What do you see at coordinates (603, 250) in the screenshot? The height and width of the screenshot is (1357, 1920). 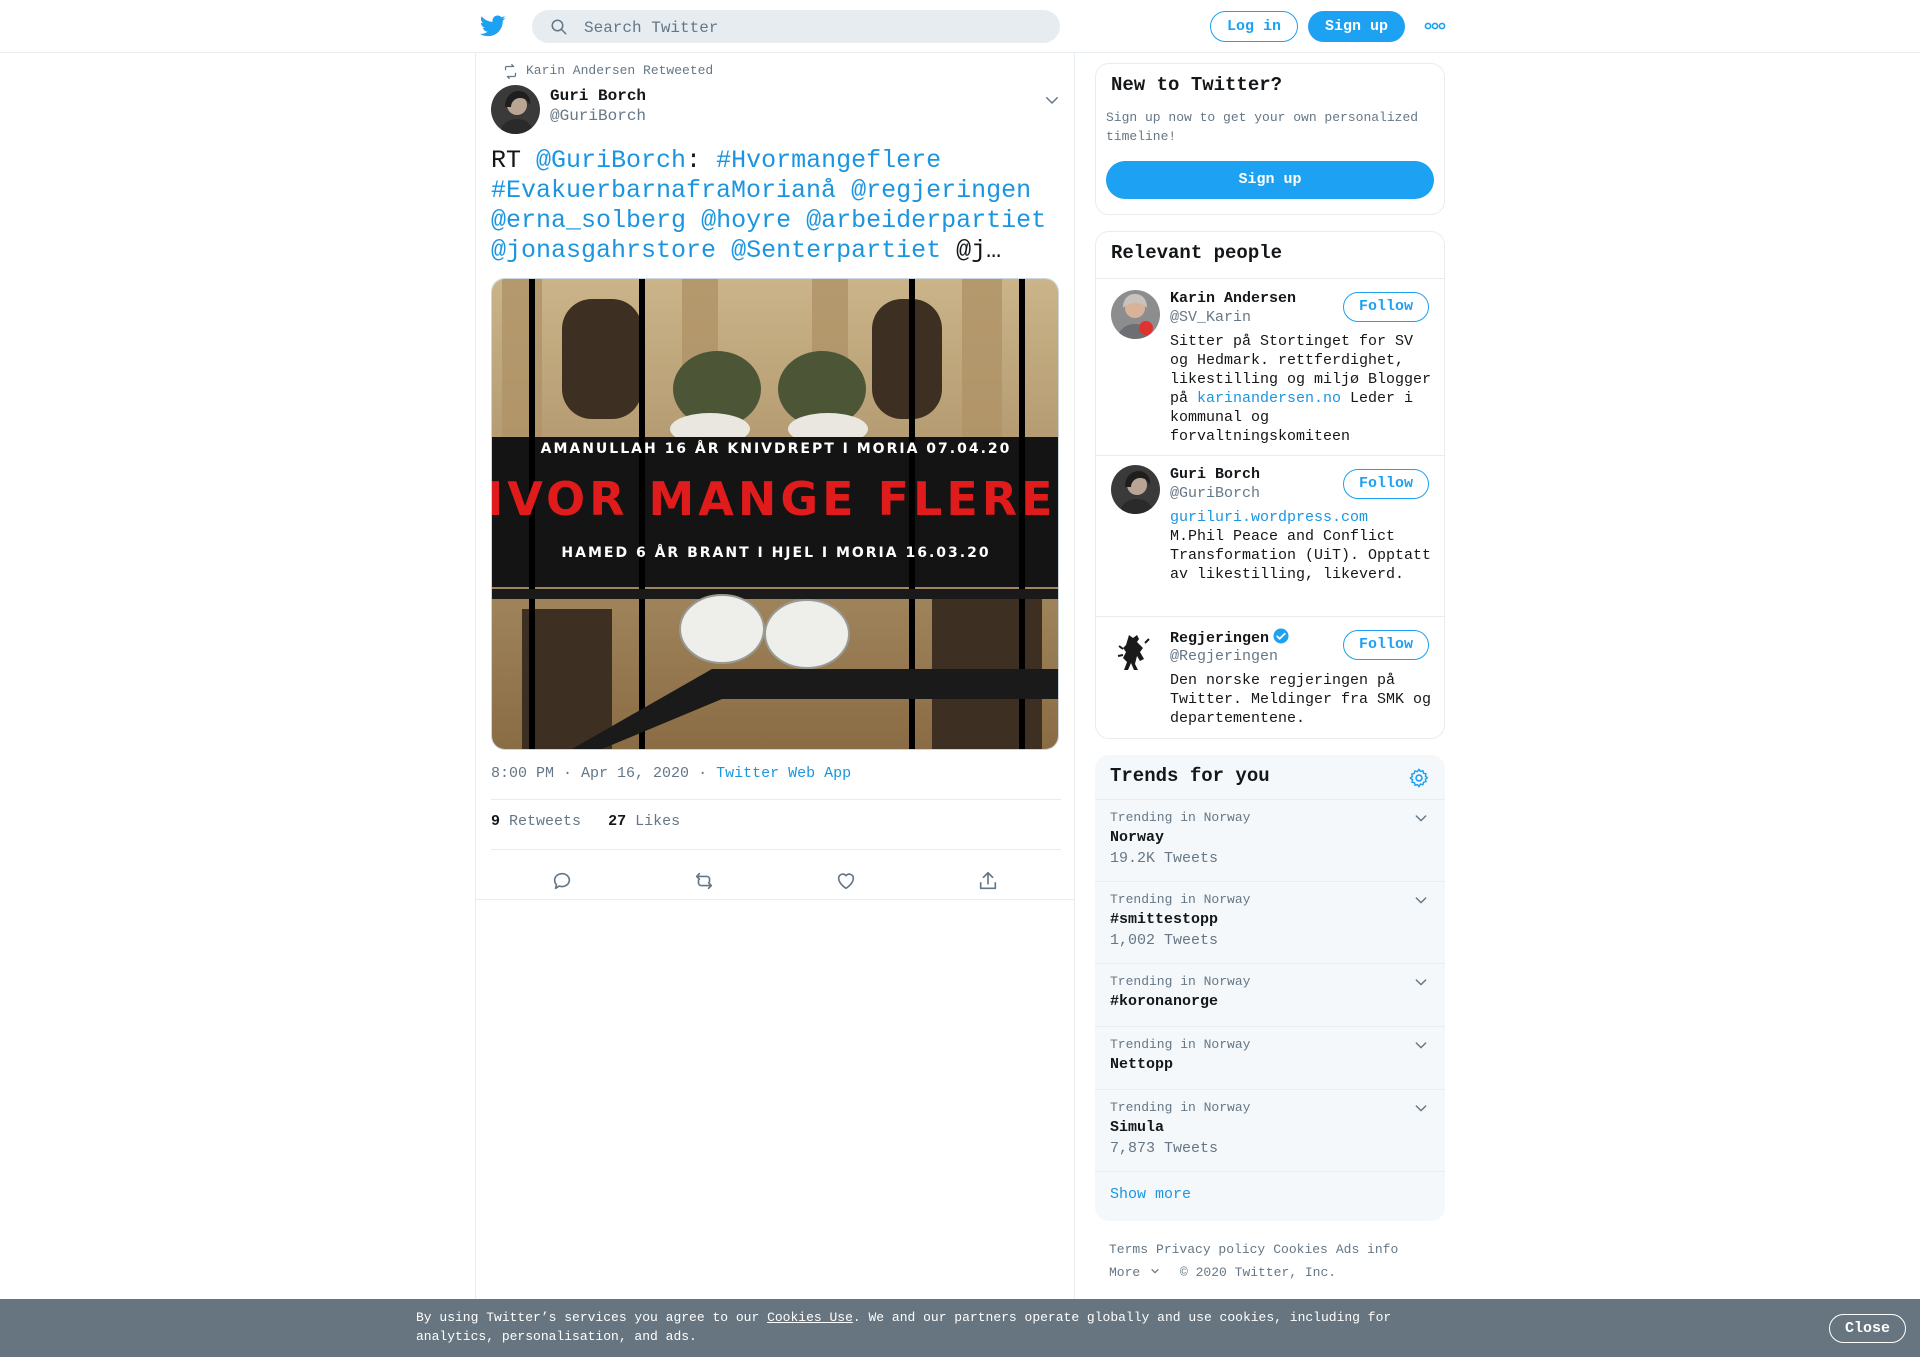 I see `mention-link: @jonasgahrstore` at bounding box center [603, 250].